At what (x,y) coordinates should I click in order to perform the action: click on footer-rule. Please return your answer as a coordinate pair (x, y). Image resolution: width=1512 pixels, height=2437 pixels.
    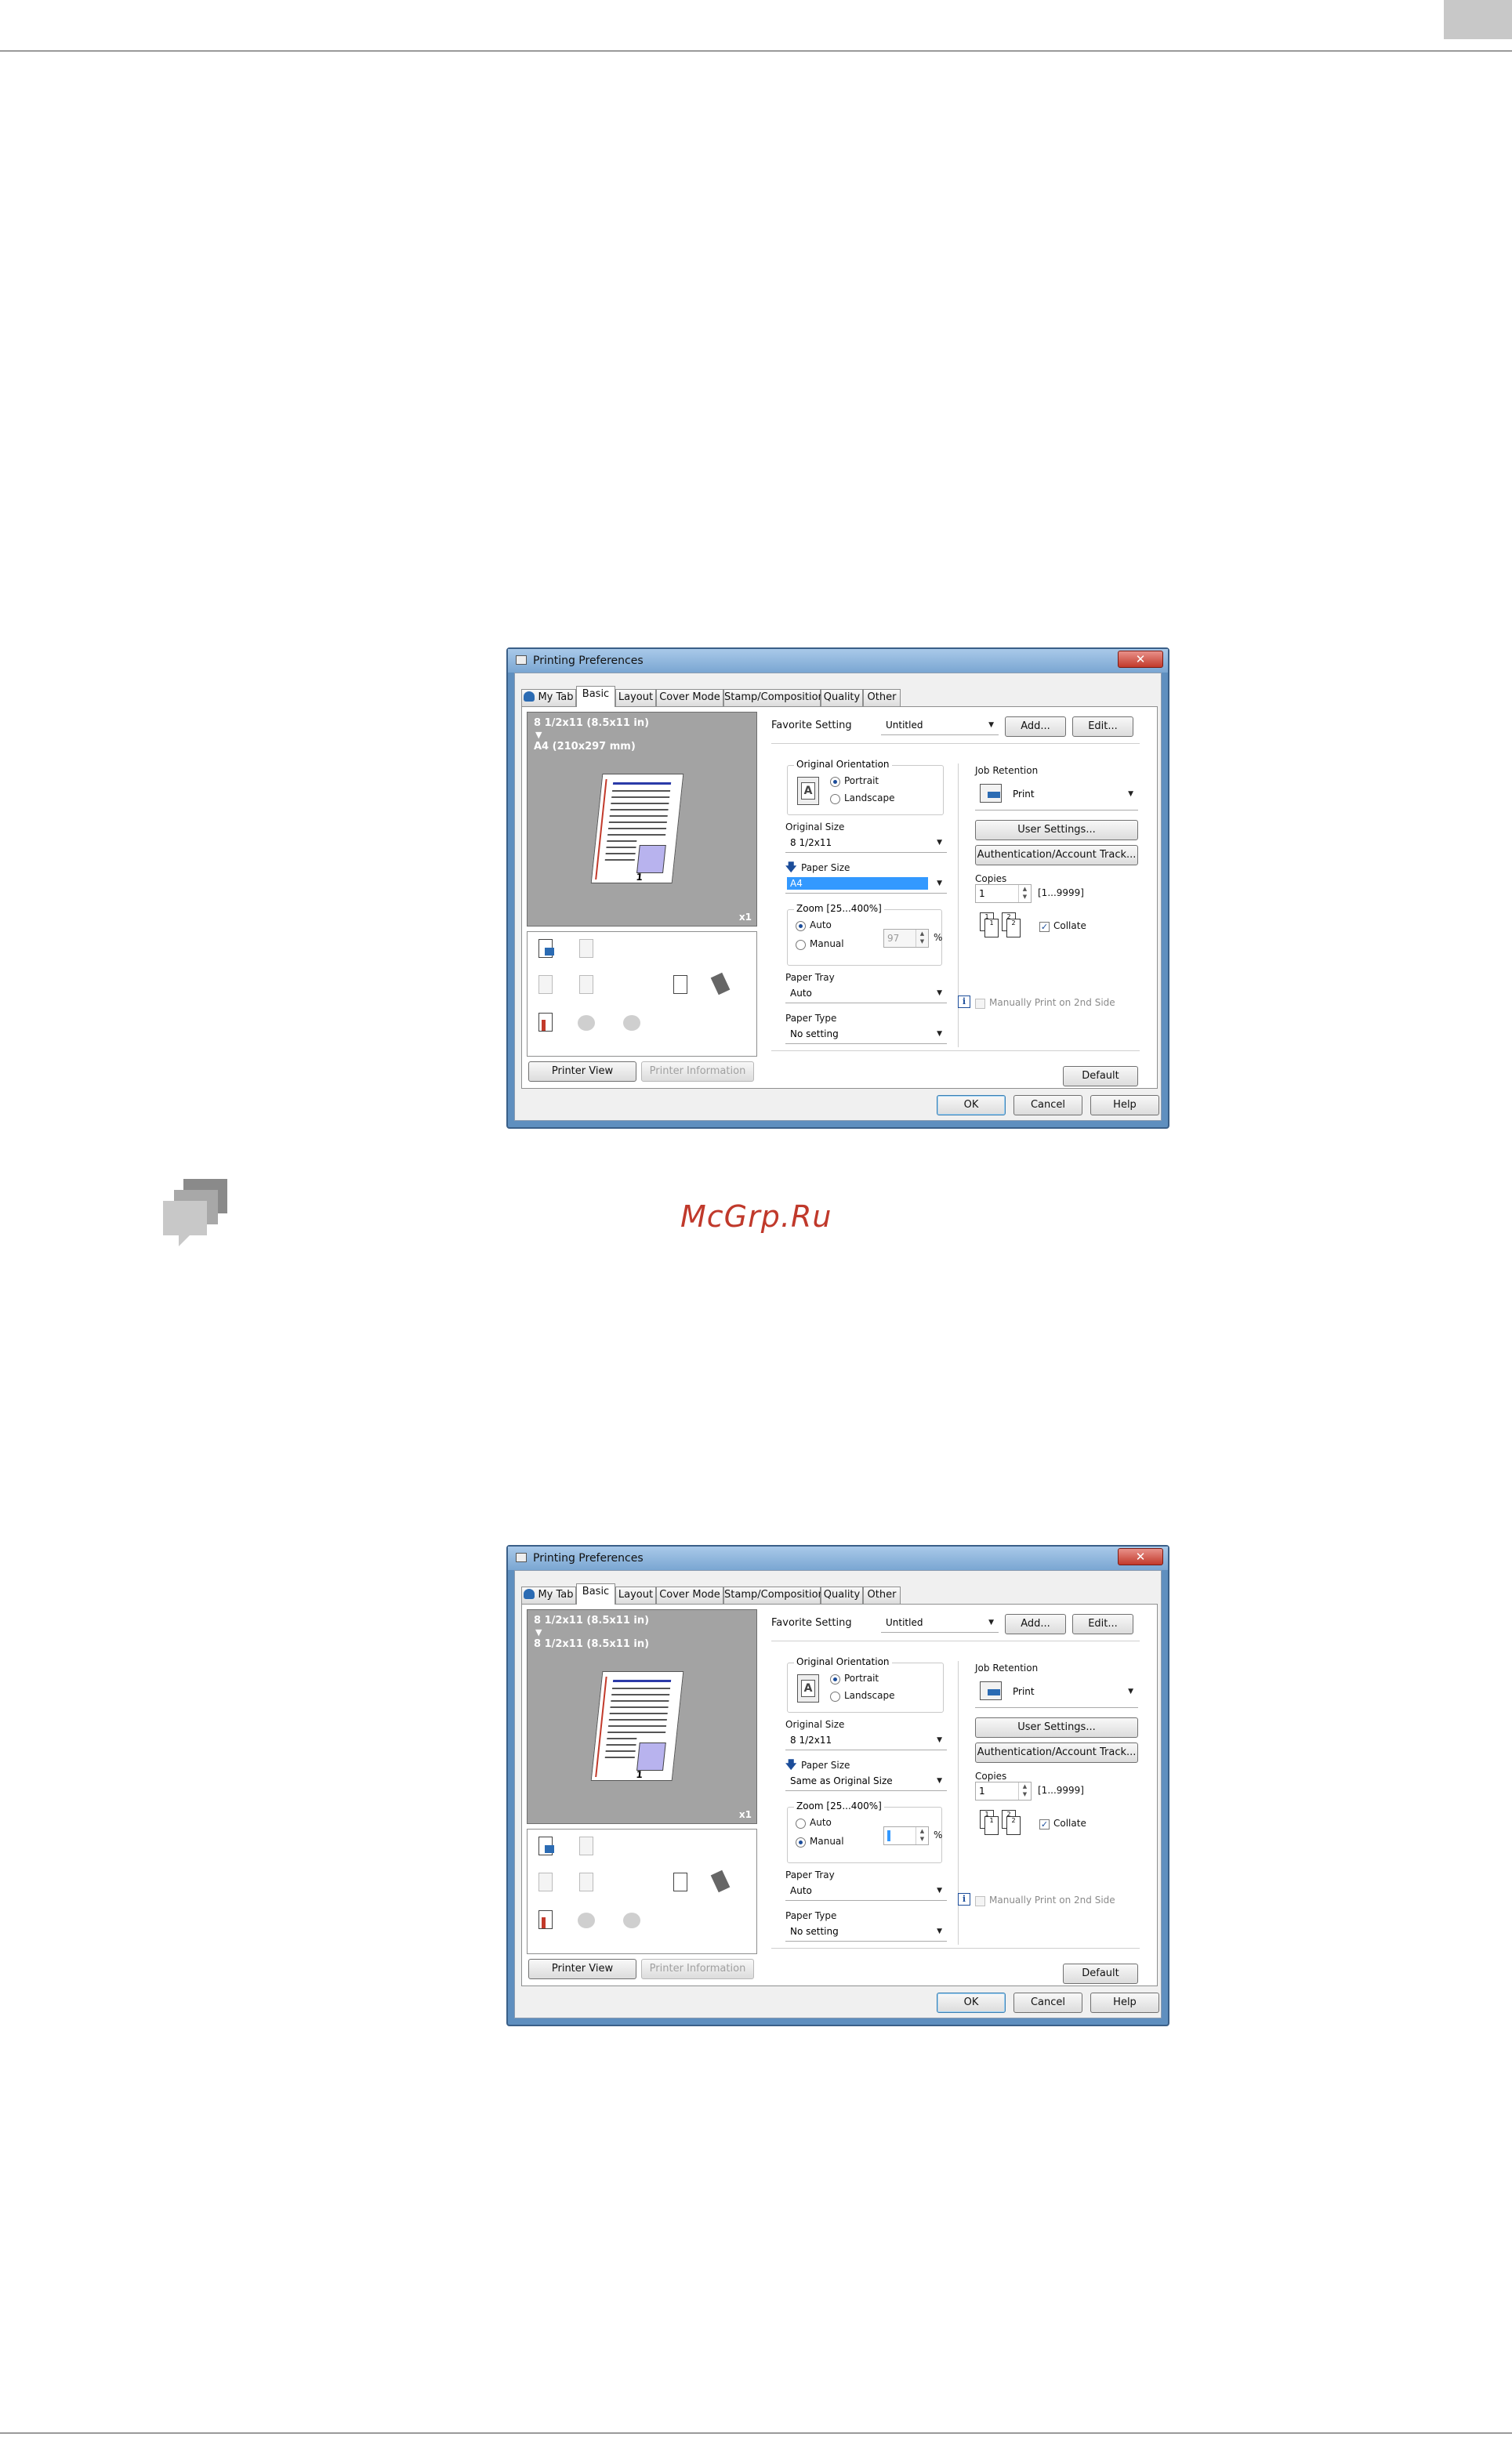
    Looking at the image, I should click on (756, 2433).